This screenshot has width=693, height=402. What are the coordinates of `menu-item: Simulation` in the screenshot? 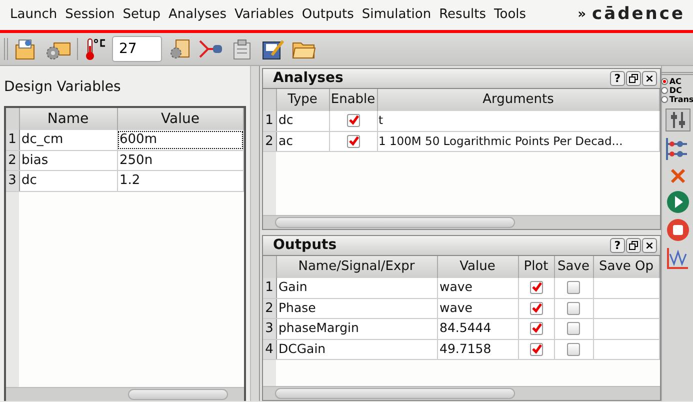 It's located at (397, 15).